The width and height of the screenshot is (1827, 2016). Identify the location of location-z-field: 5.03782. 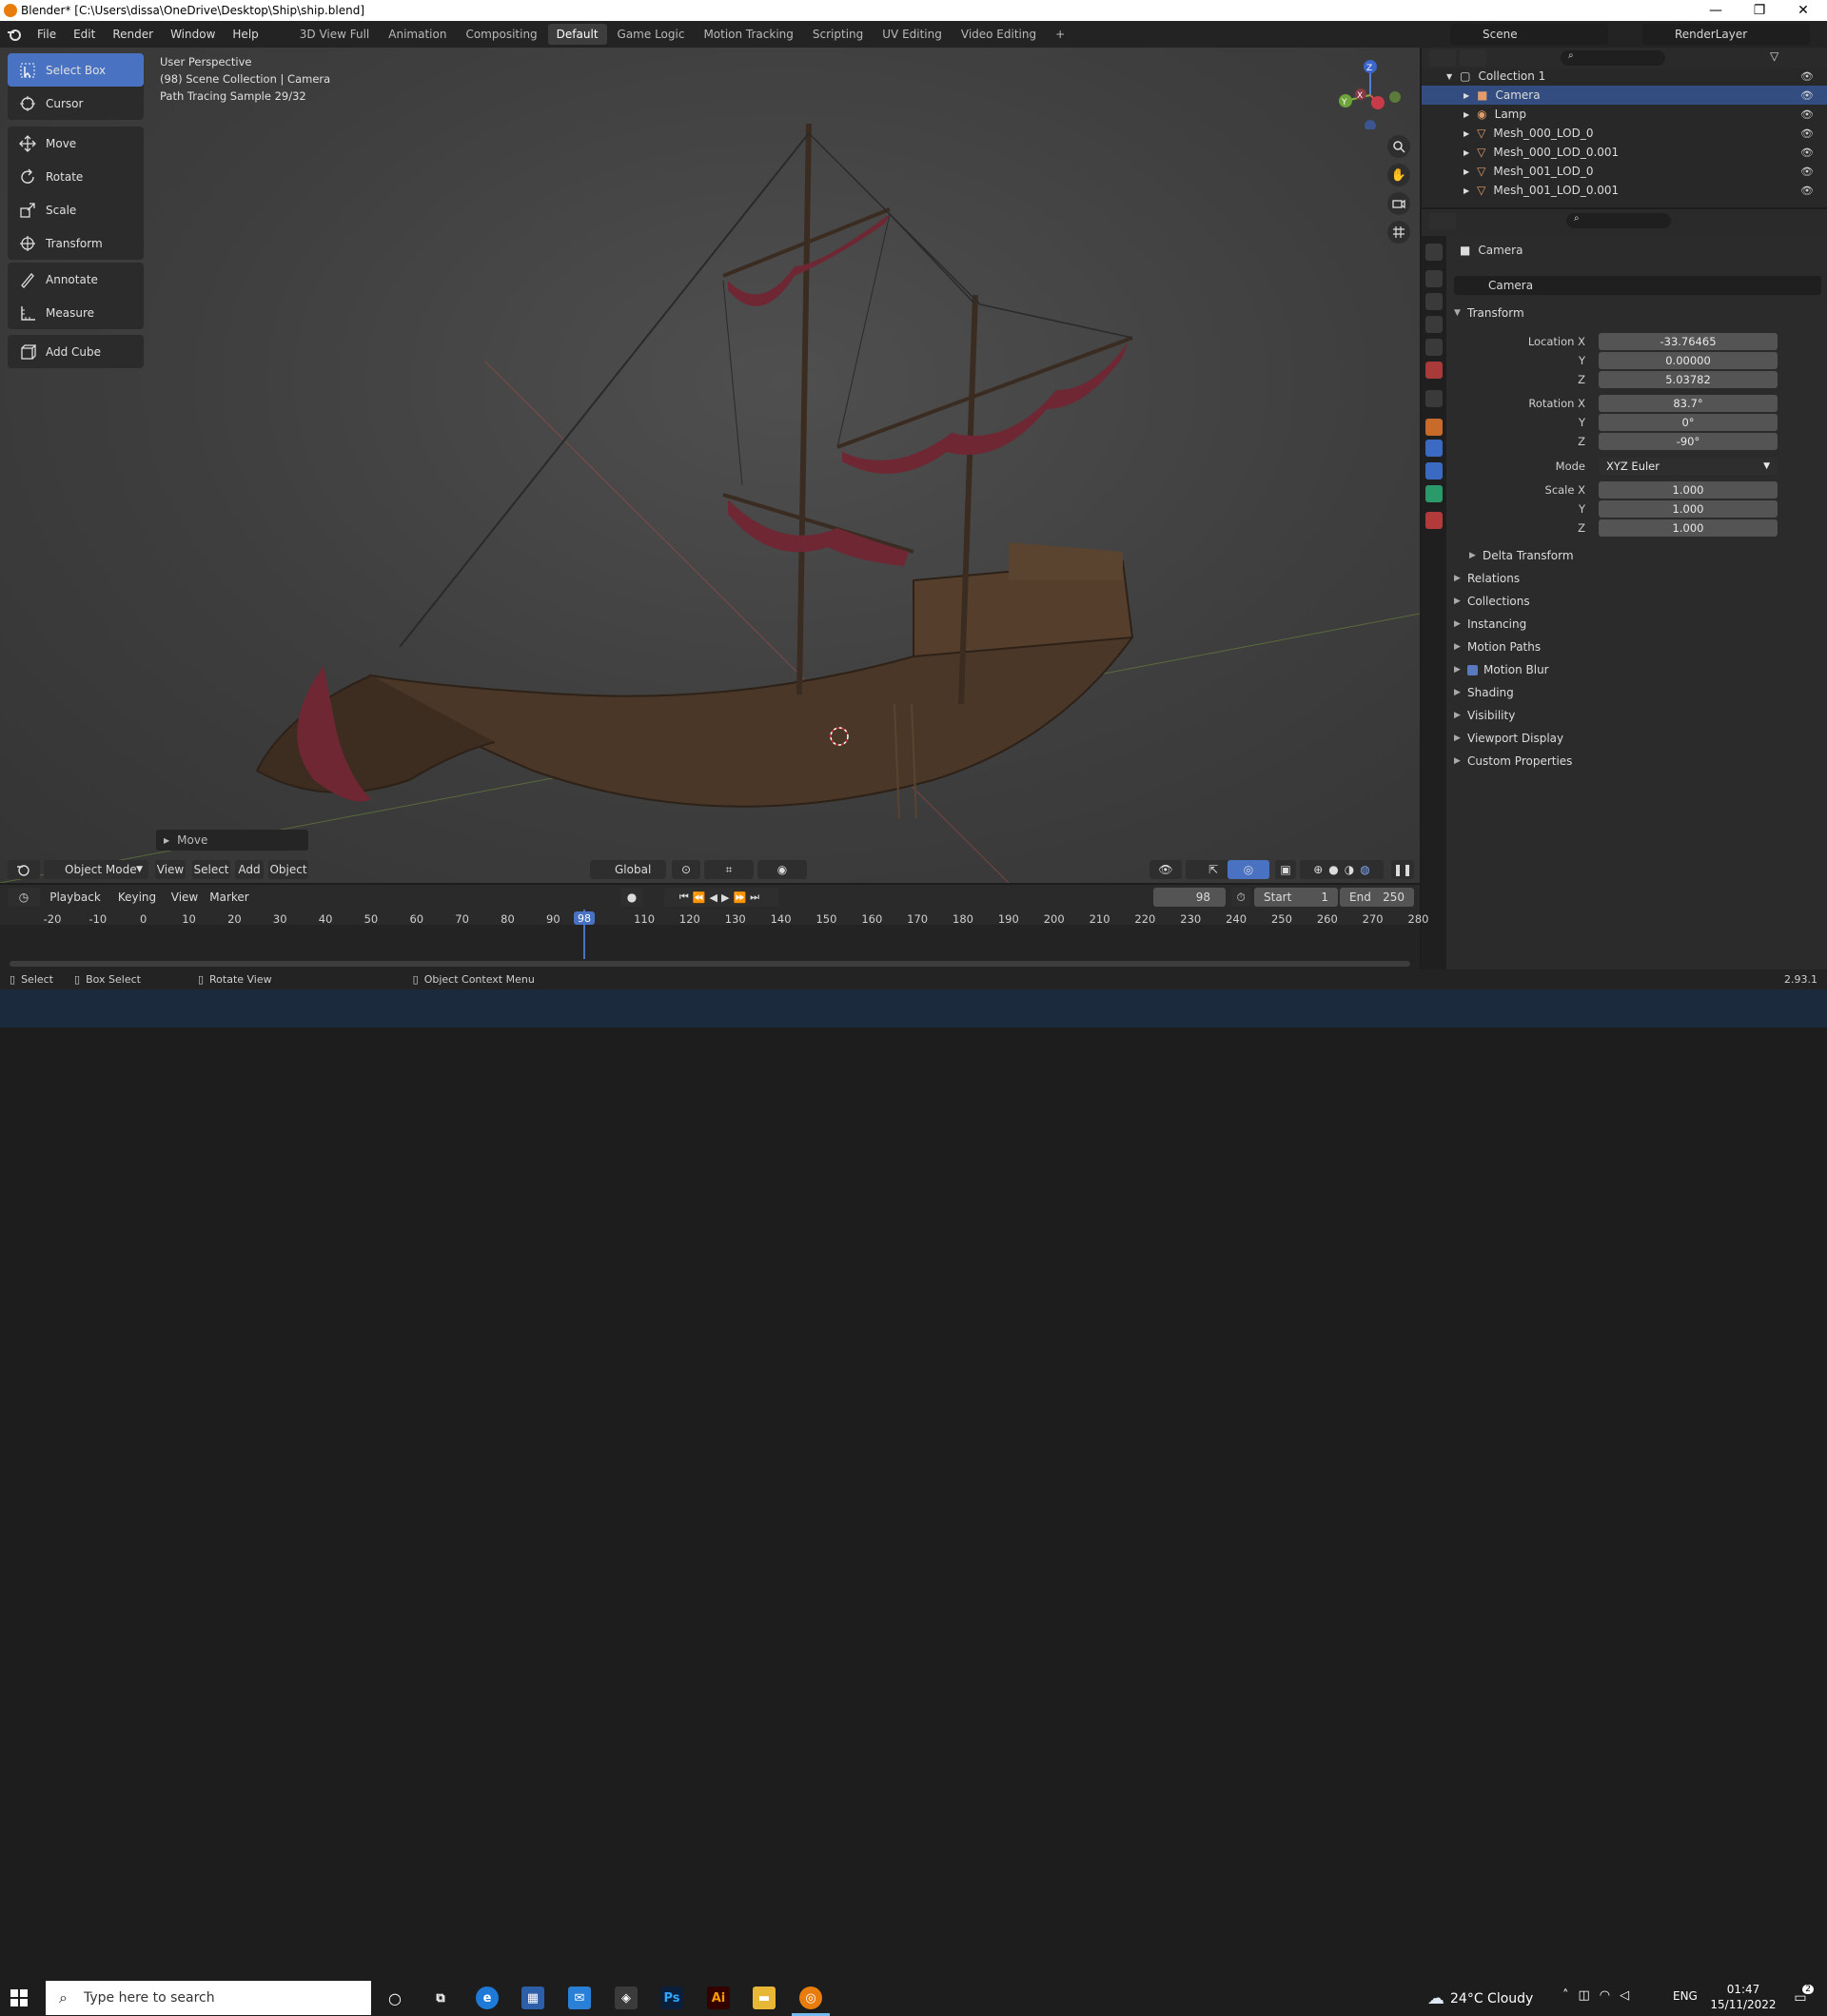
(1688, 379).